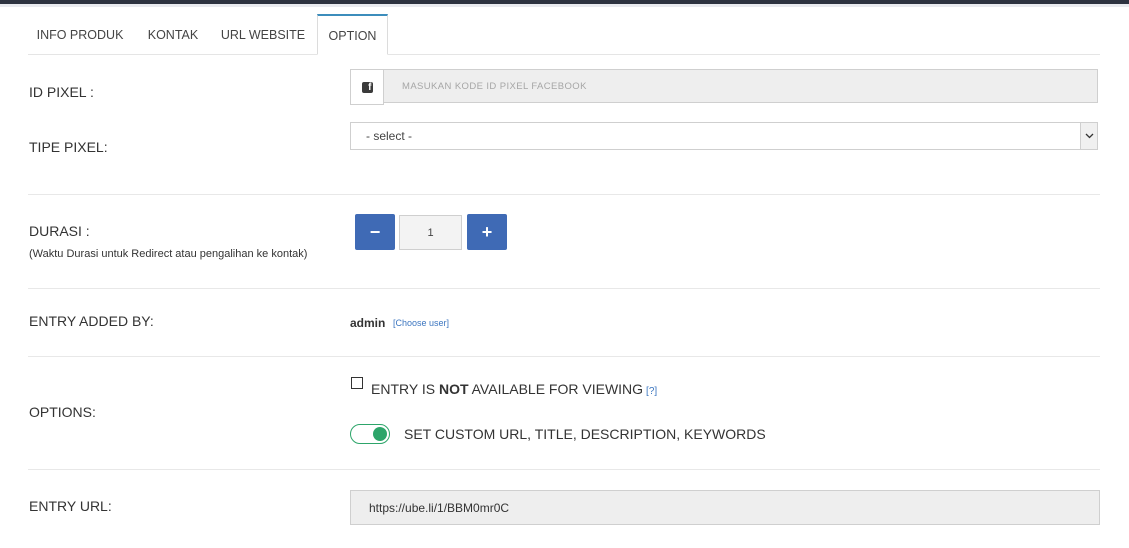  What do you see at coordinates (1088, 136) in the screenshot?
I see `chevron-down-icon` at bounding box center [1088, 136].